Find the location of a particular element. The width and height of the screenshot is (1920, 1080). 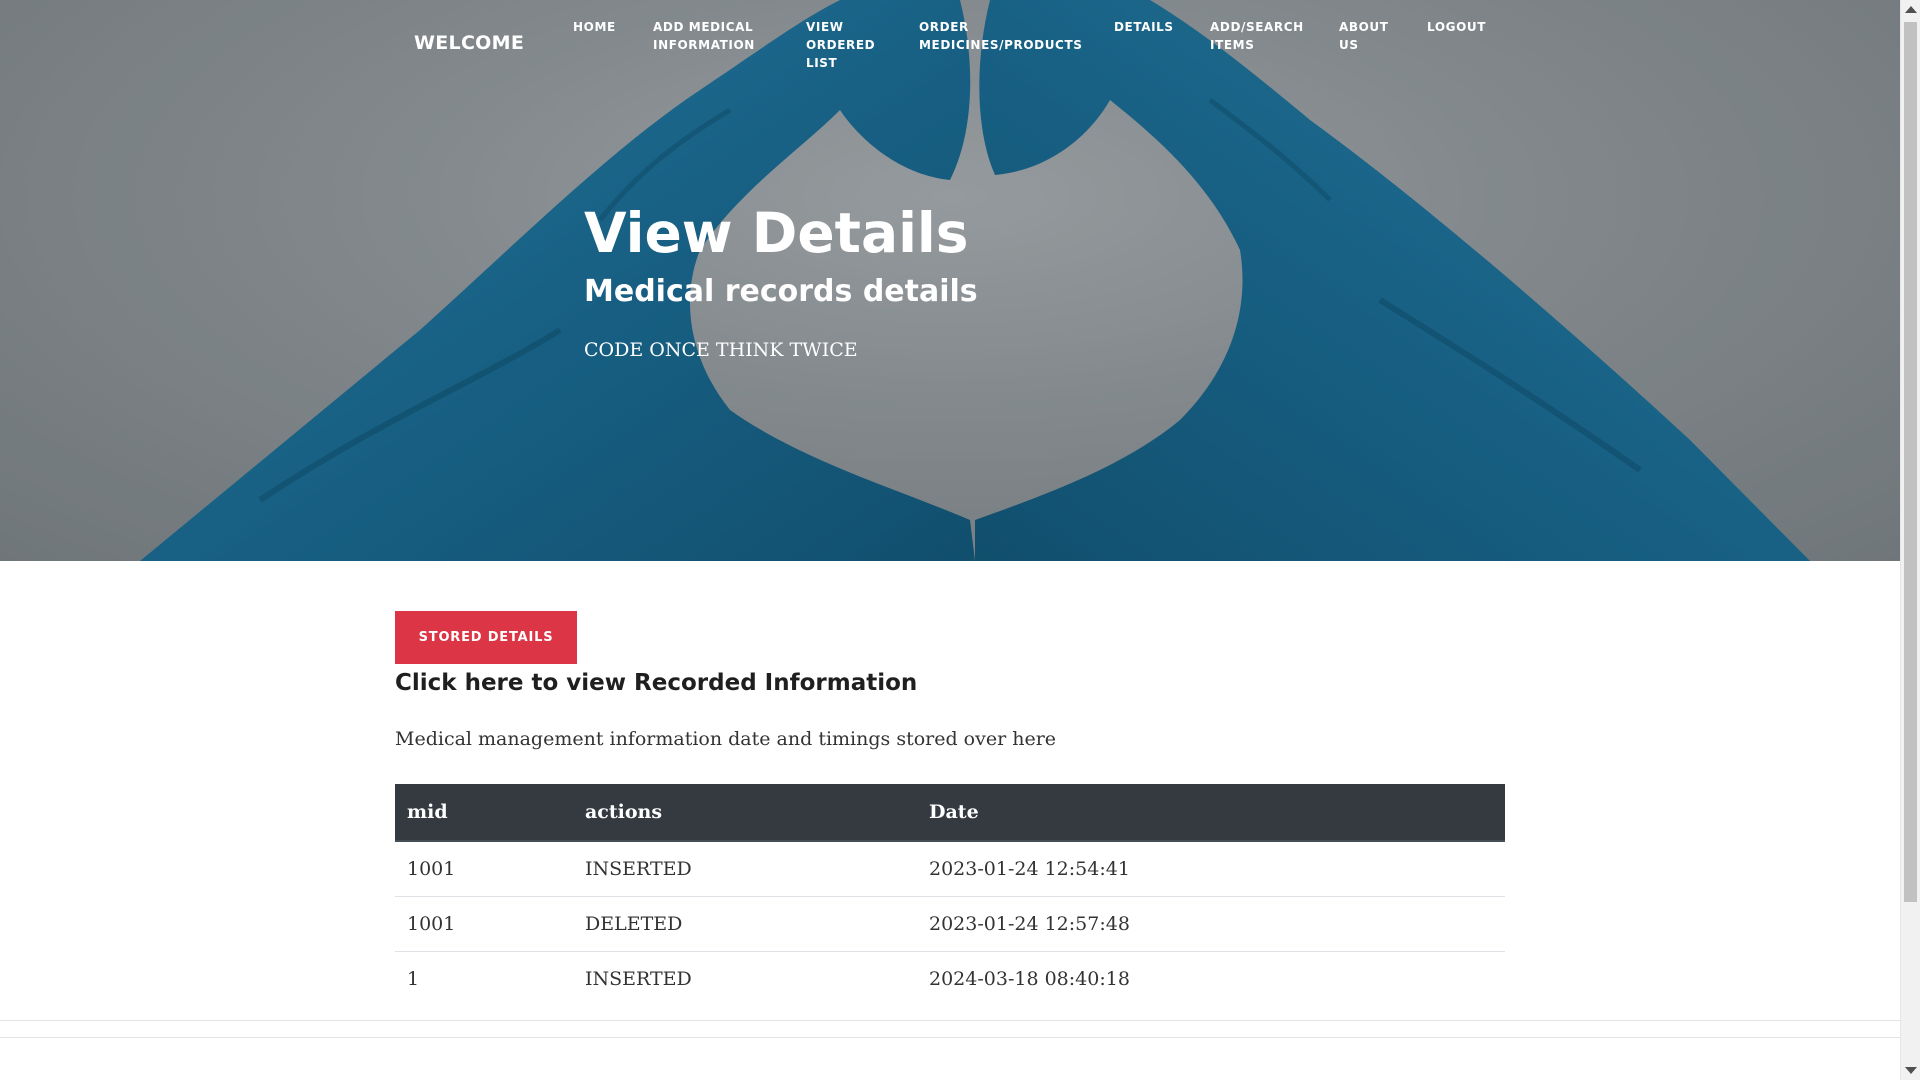

scroll-up-icon is located at coordinates (1911, 9).